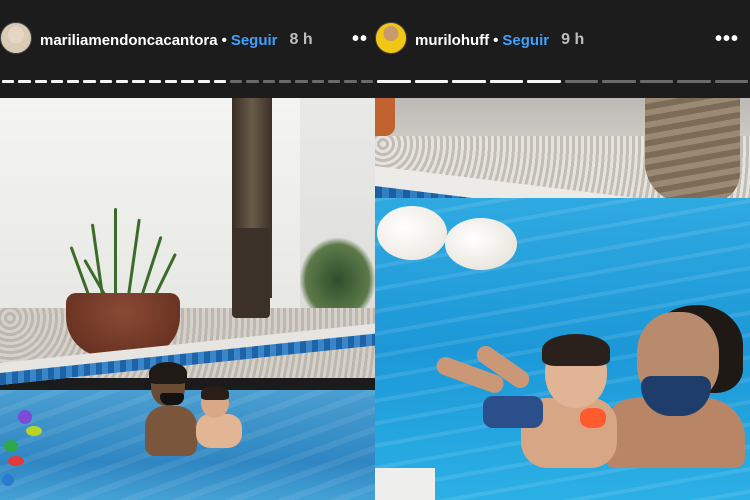  I want to click on user-row: murilohuff • Seguir 9 h, so click(499, 40).